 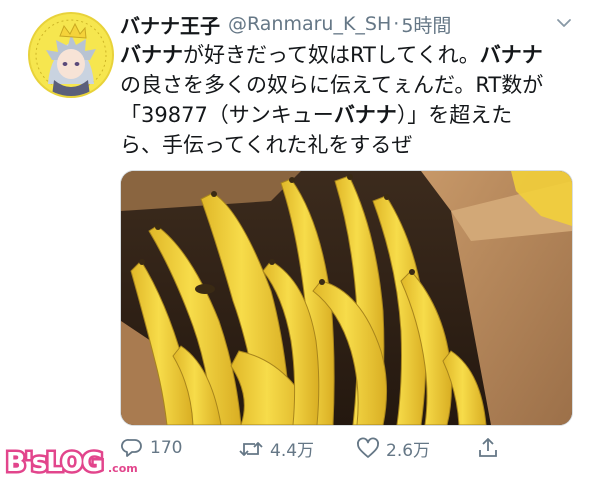 I want to click on retweet-button: 4.4万, so click(x=276, y=448).